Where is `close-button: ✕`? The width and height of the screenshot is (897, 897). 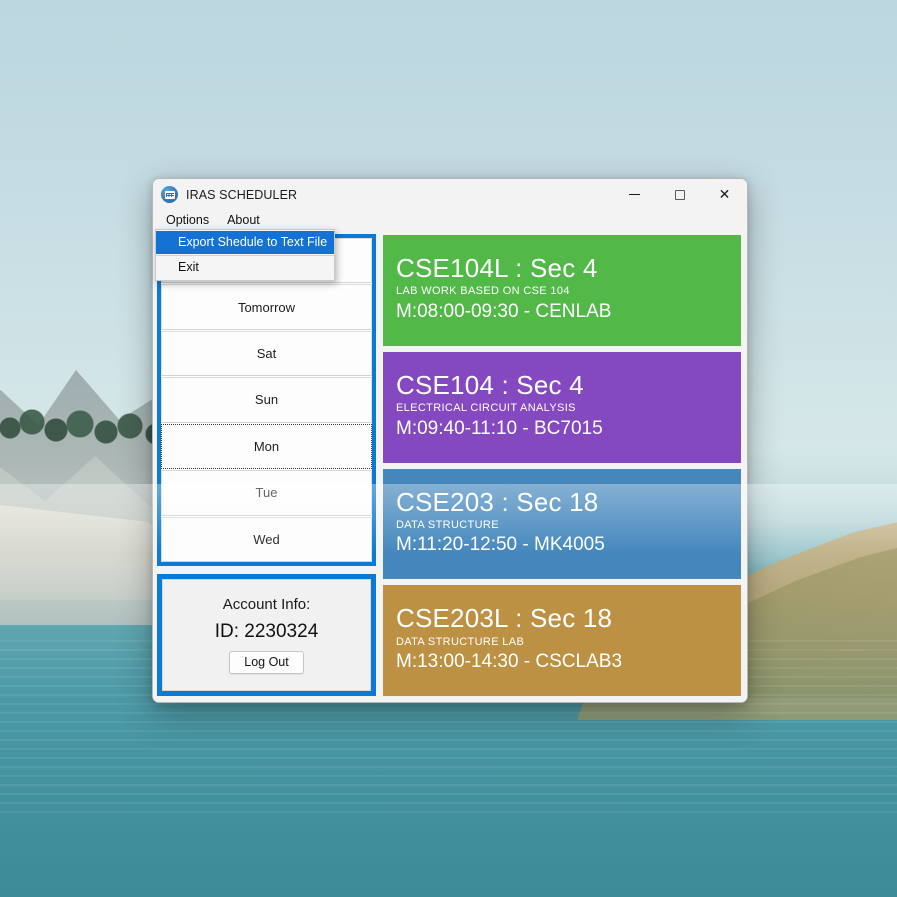
close-button: ✕ is located at coordinates (724, 194).